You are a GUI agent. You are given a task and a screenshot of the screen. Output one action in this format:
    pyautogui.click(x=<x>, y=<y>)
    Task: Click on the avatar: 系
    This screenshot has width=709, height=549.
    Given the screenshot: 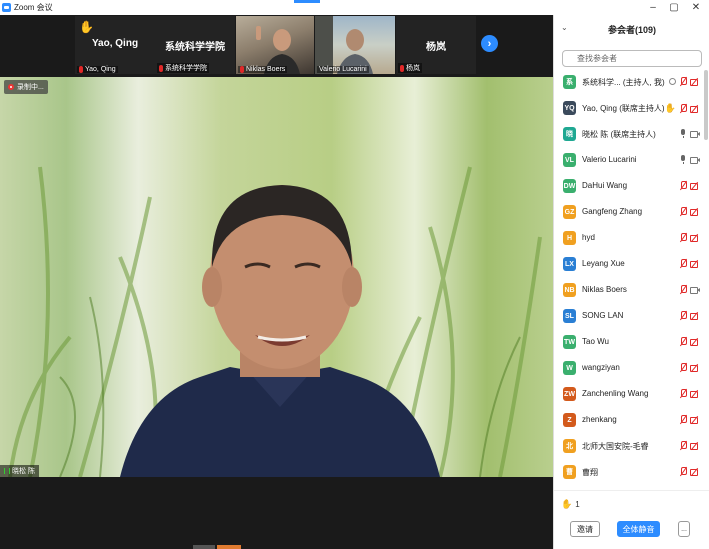 What is the action you would take?
    pyautogui.click(x=569, y=82)
    